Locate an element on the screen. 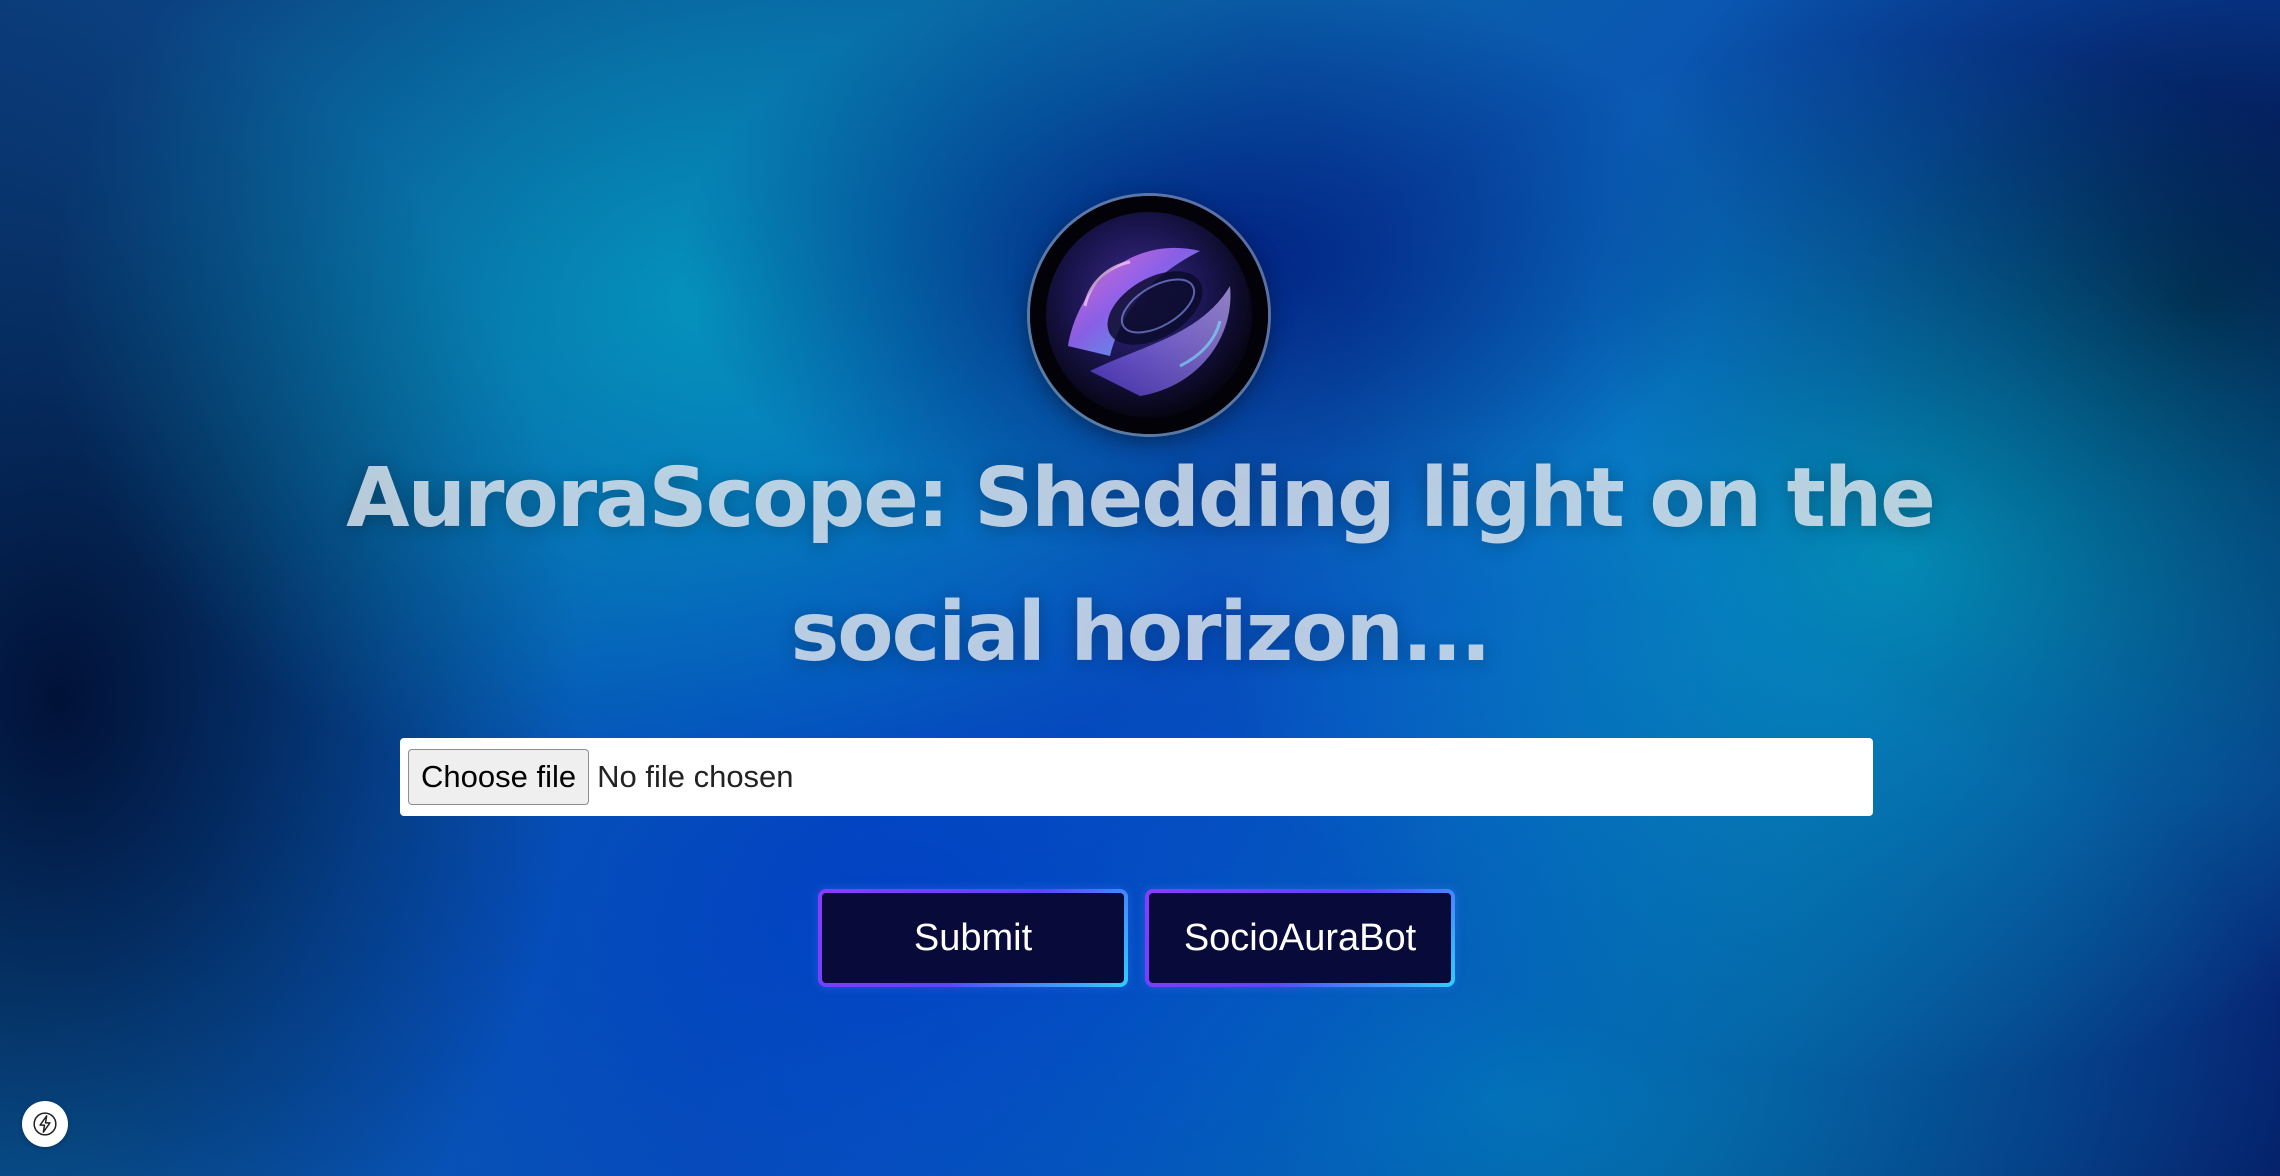 This screenshot has width=2280, height=1176. aurora-orb-logo is located at coordinates (1149, 315).